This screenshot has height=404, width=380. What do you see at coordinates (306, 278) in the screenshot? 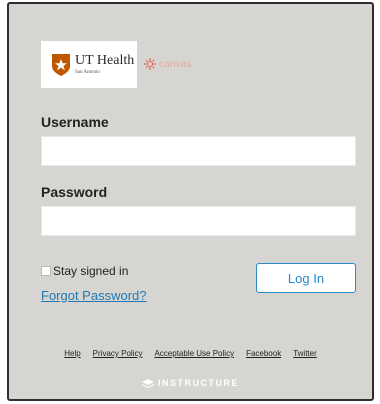
I see `login-button: Log In` at bounding box center [306, 278].